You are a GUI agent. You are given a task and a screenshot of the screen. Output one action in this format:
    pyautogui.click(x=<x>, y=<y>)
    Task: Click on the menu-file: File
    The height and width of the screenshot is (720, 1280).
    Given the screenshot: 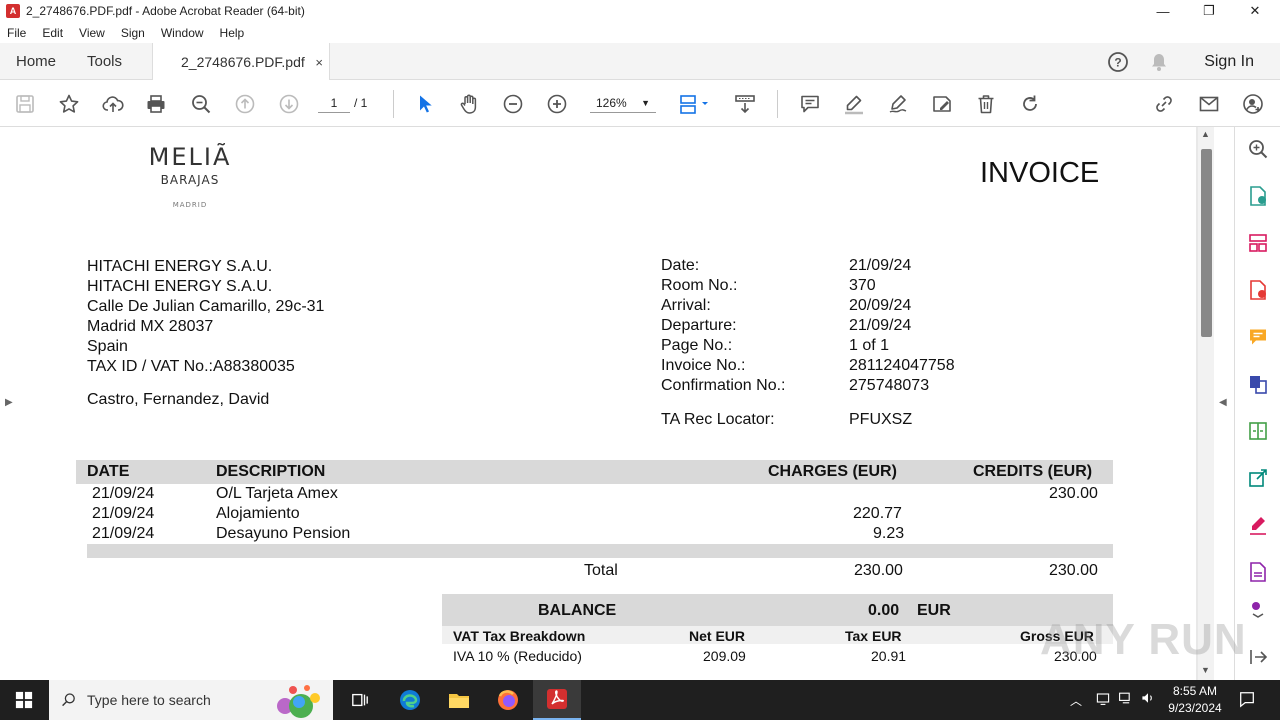 What is the action you would take?
    pyautogui.click(x=17, y=33)
    